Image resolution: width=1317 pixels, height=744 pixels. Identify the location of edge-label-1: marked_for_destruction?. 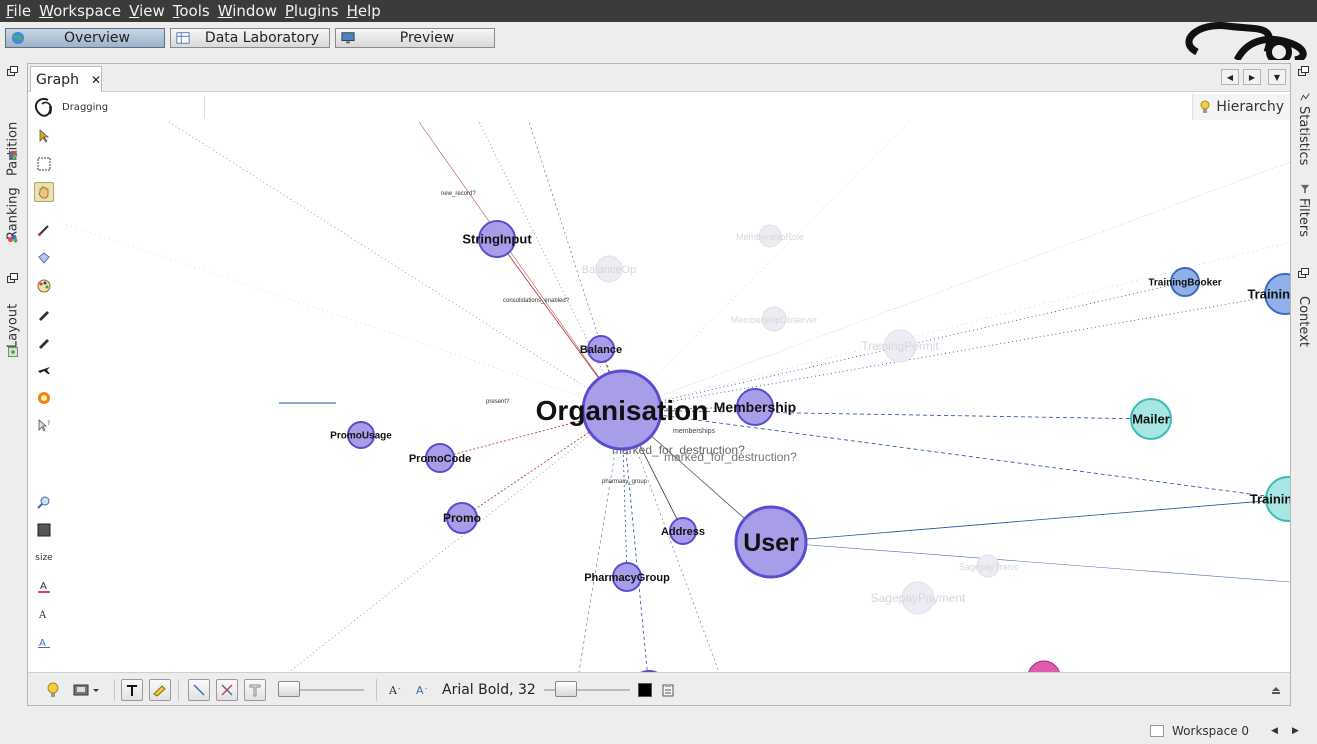
(730, 457).